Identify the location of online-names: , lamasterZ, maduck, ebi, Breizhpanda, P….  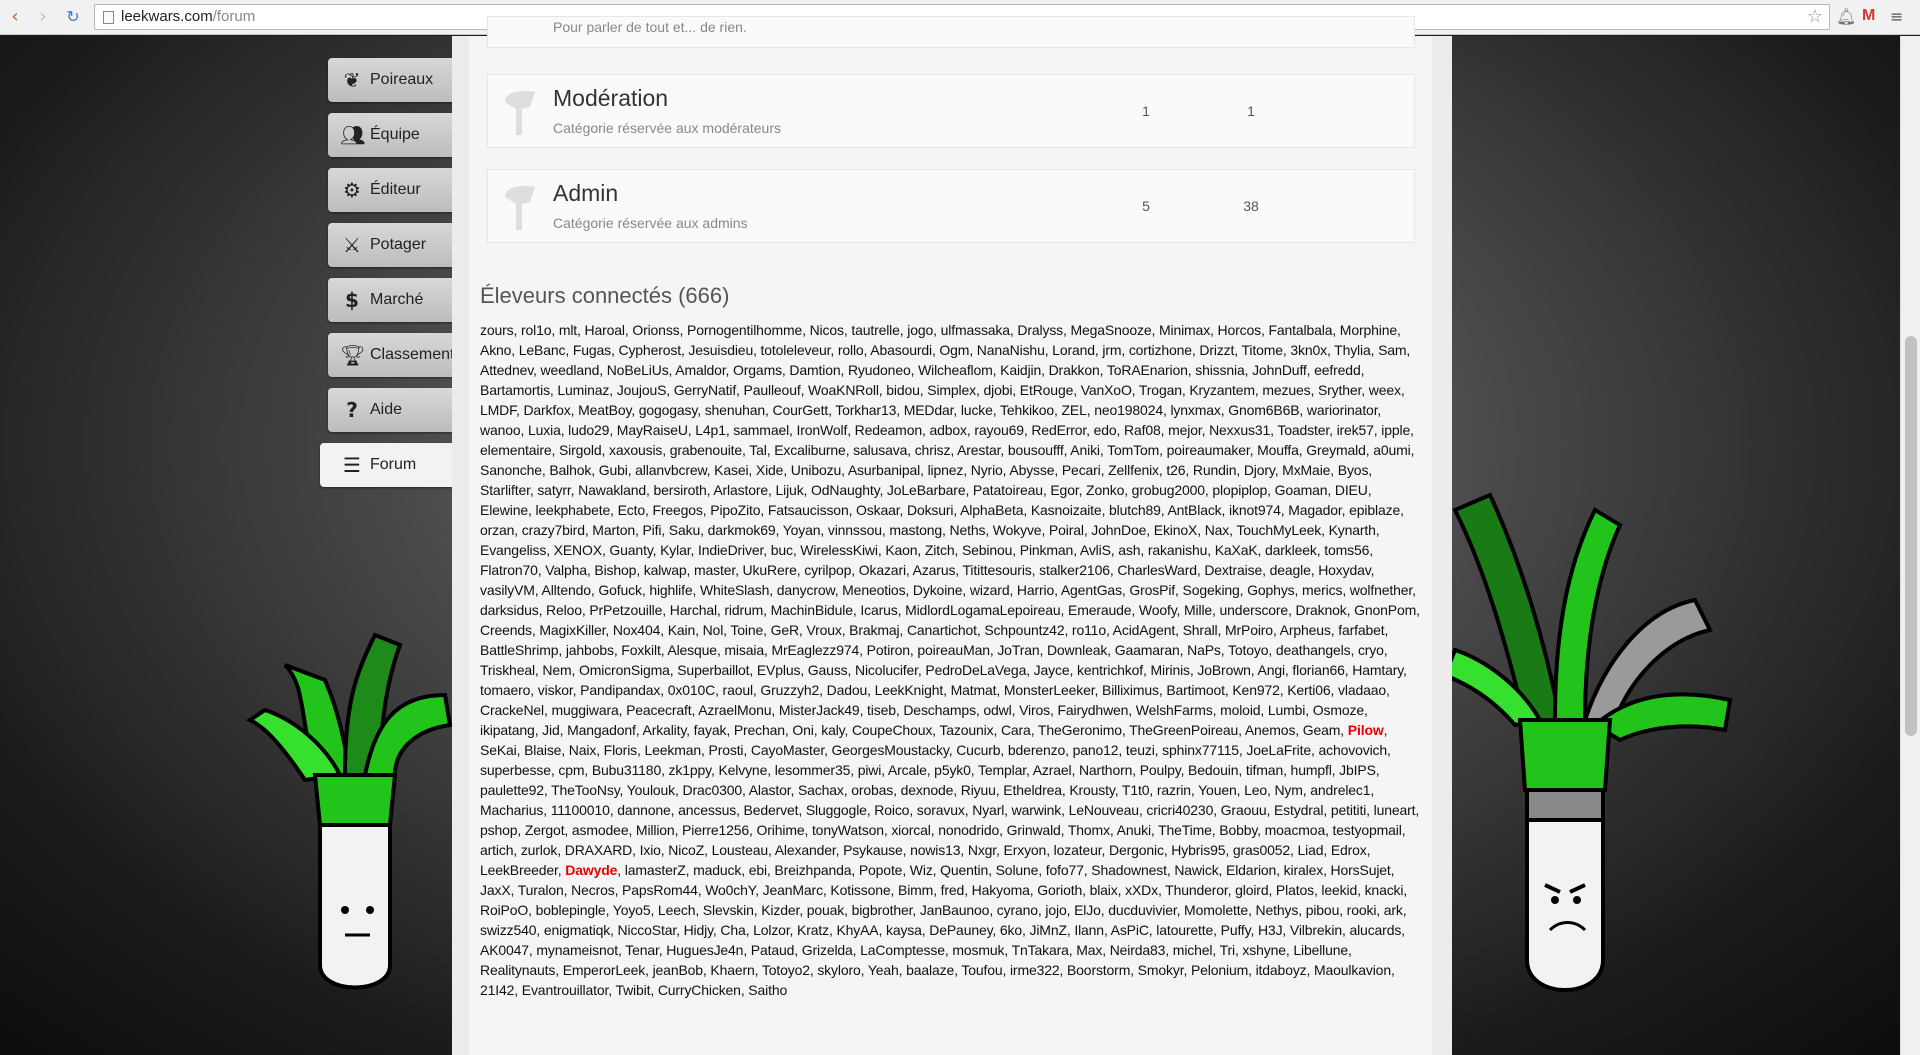
(943, 930).